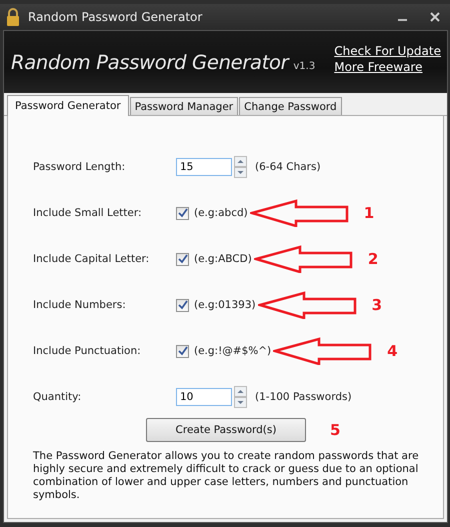 Image resolution: width=450 pixels, height=527 pixels. What do you see at coordinates (387, 67) in the screenshot?
I see `header-link: More Freeware` at bounding box center [387, 67].